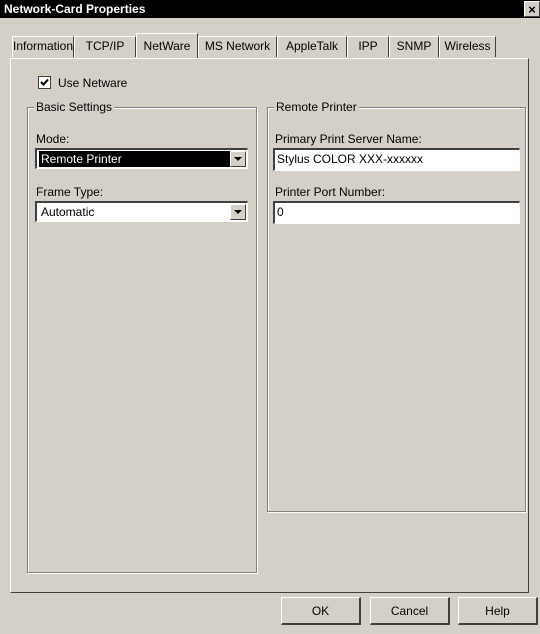  I want to click on tab-ms-network: MS Network, so click(237, 46).